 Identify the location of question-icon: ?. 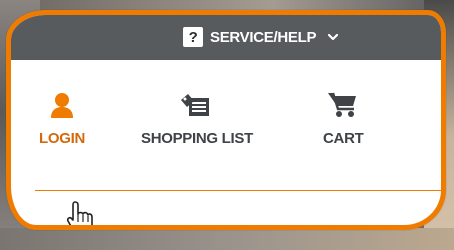
(193, 37).